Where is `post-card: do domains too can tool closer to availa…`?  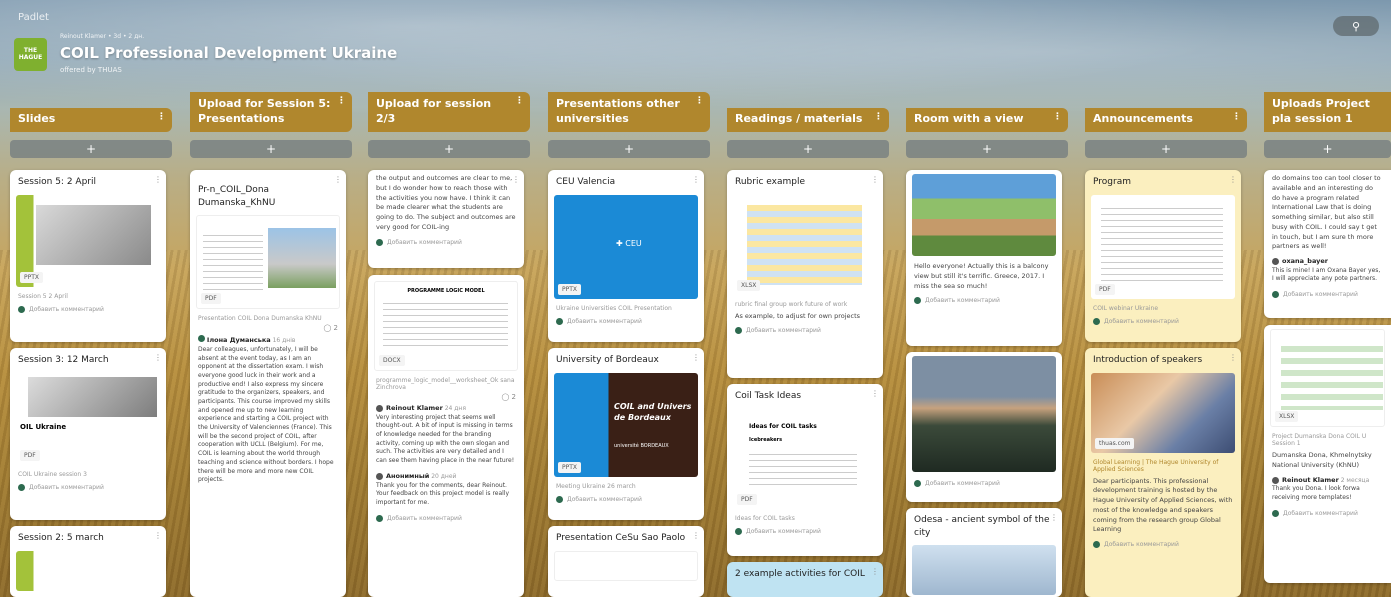 post-card: do domains too can tool closer to availa… is located at coordinates (1327, 244).